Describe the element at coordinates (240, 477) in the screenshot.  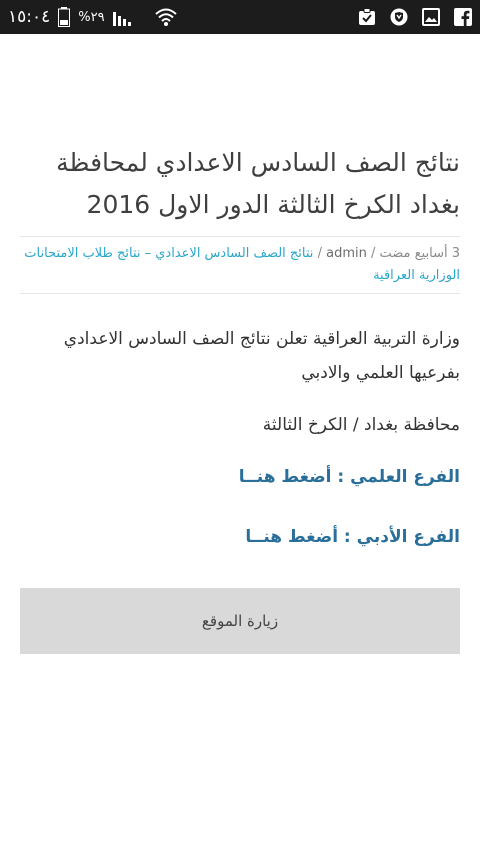
I see `scientific-branch-link: الفرع العلمي : أضغط هنــا` at that location.